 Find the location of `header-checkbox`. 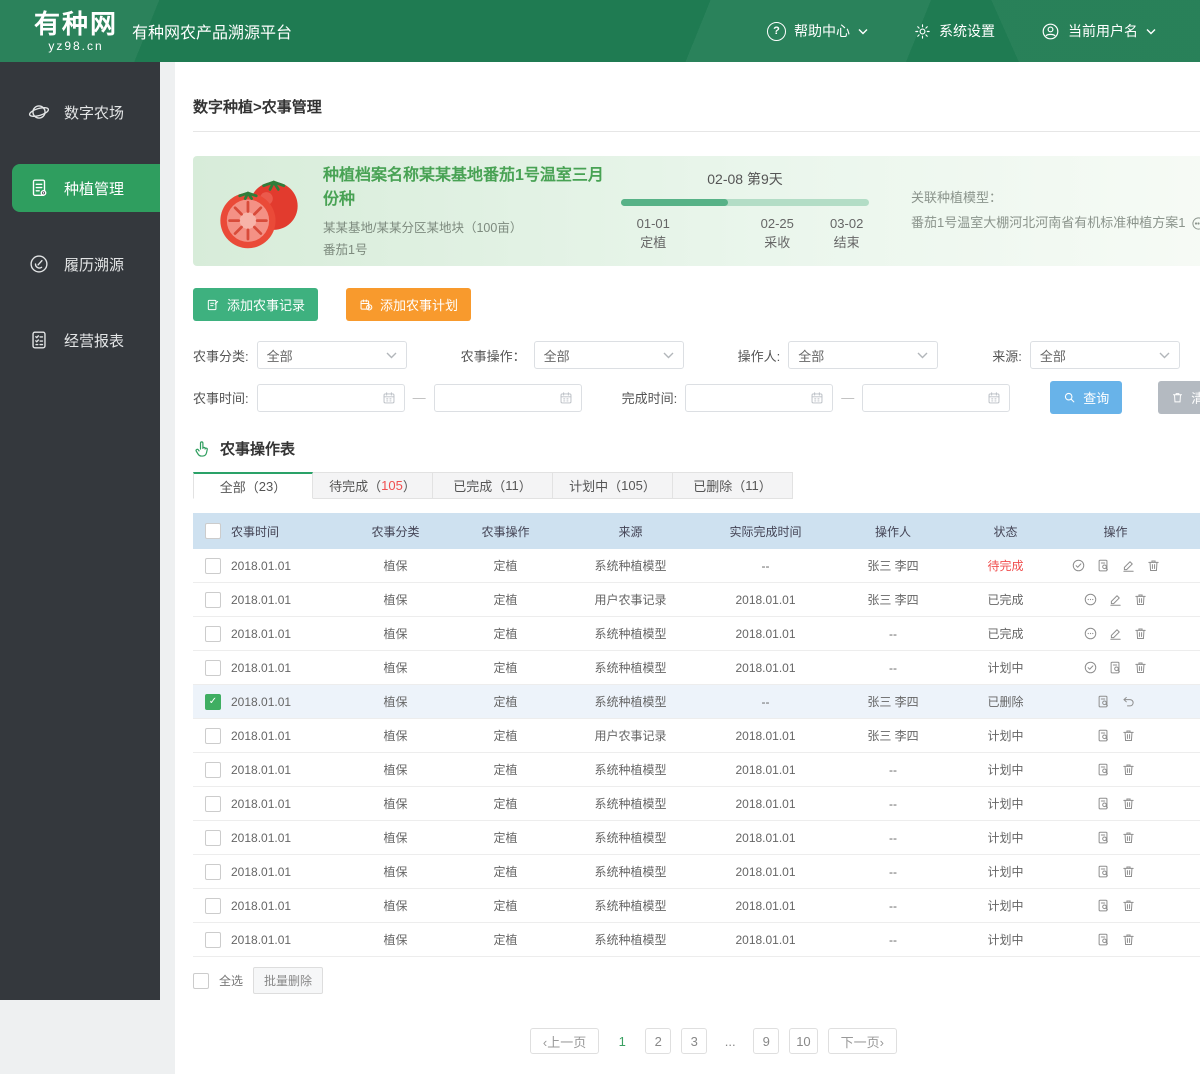

header-checkbox is located at coordinates (213, 531).